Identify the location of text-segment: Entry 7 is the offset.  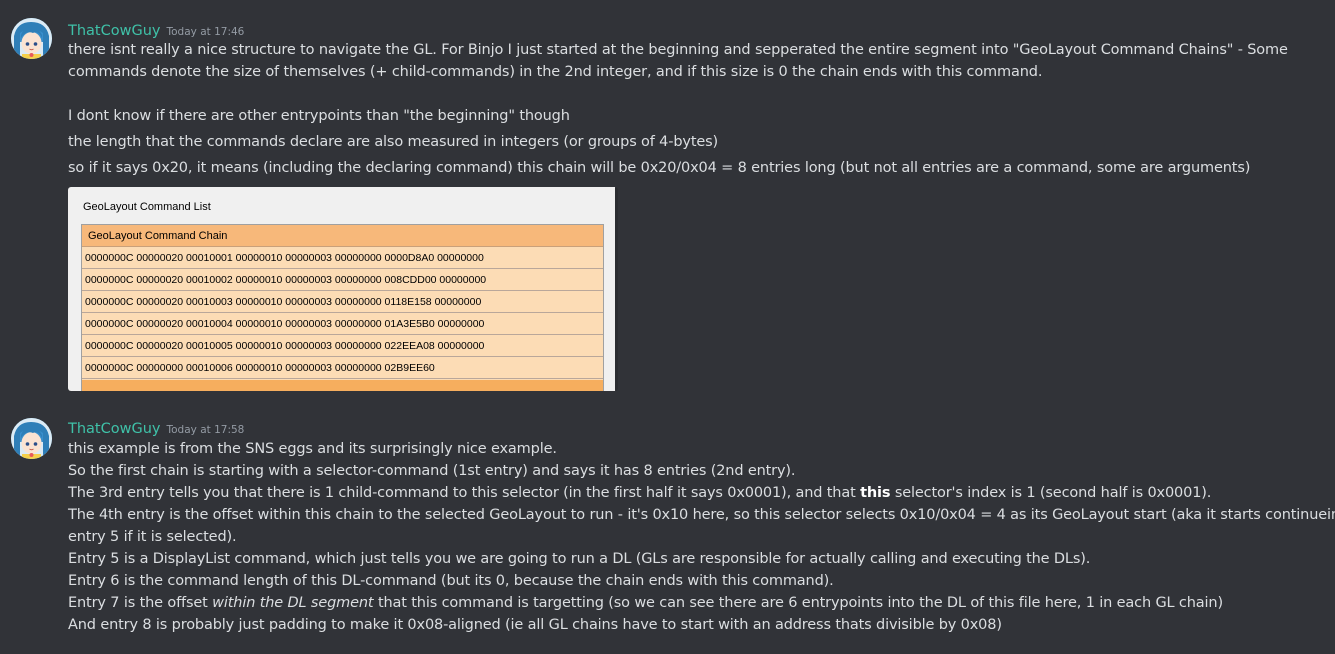
(140, 603).